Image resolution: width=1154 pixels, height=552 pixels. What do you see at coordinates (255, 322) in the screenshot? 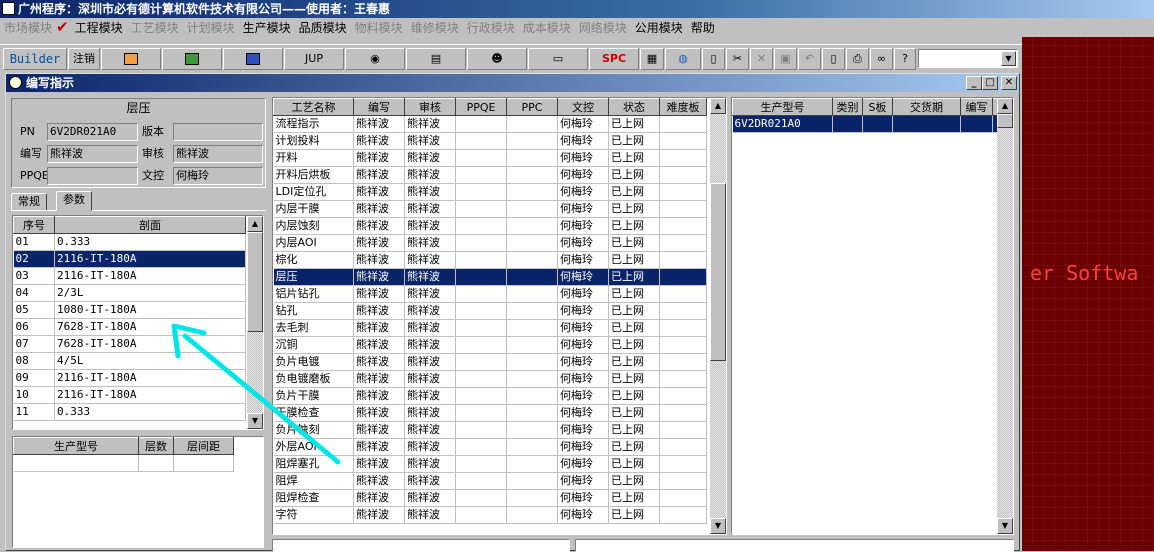
I see `parameter-scrollbar: ▲ ▼` at bounding box center [255, 322].